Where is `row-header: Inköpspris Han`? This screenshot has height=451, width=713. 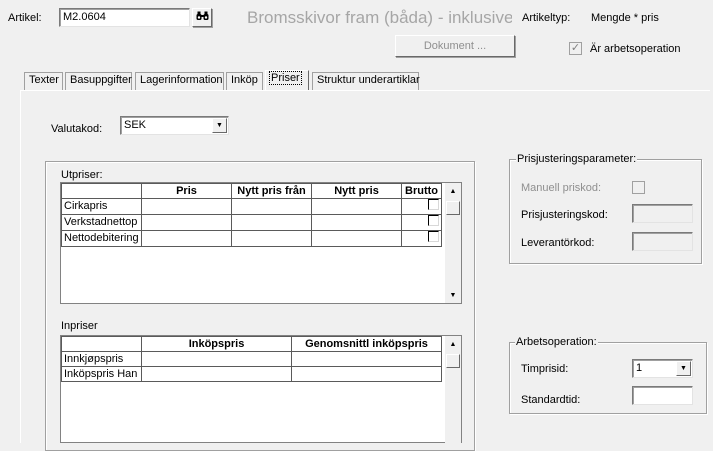 row-header: Inköpspris Han is located at coordinates (101, 374).